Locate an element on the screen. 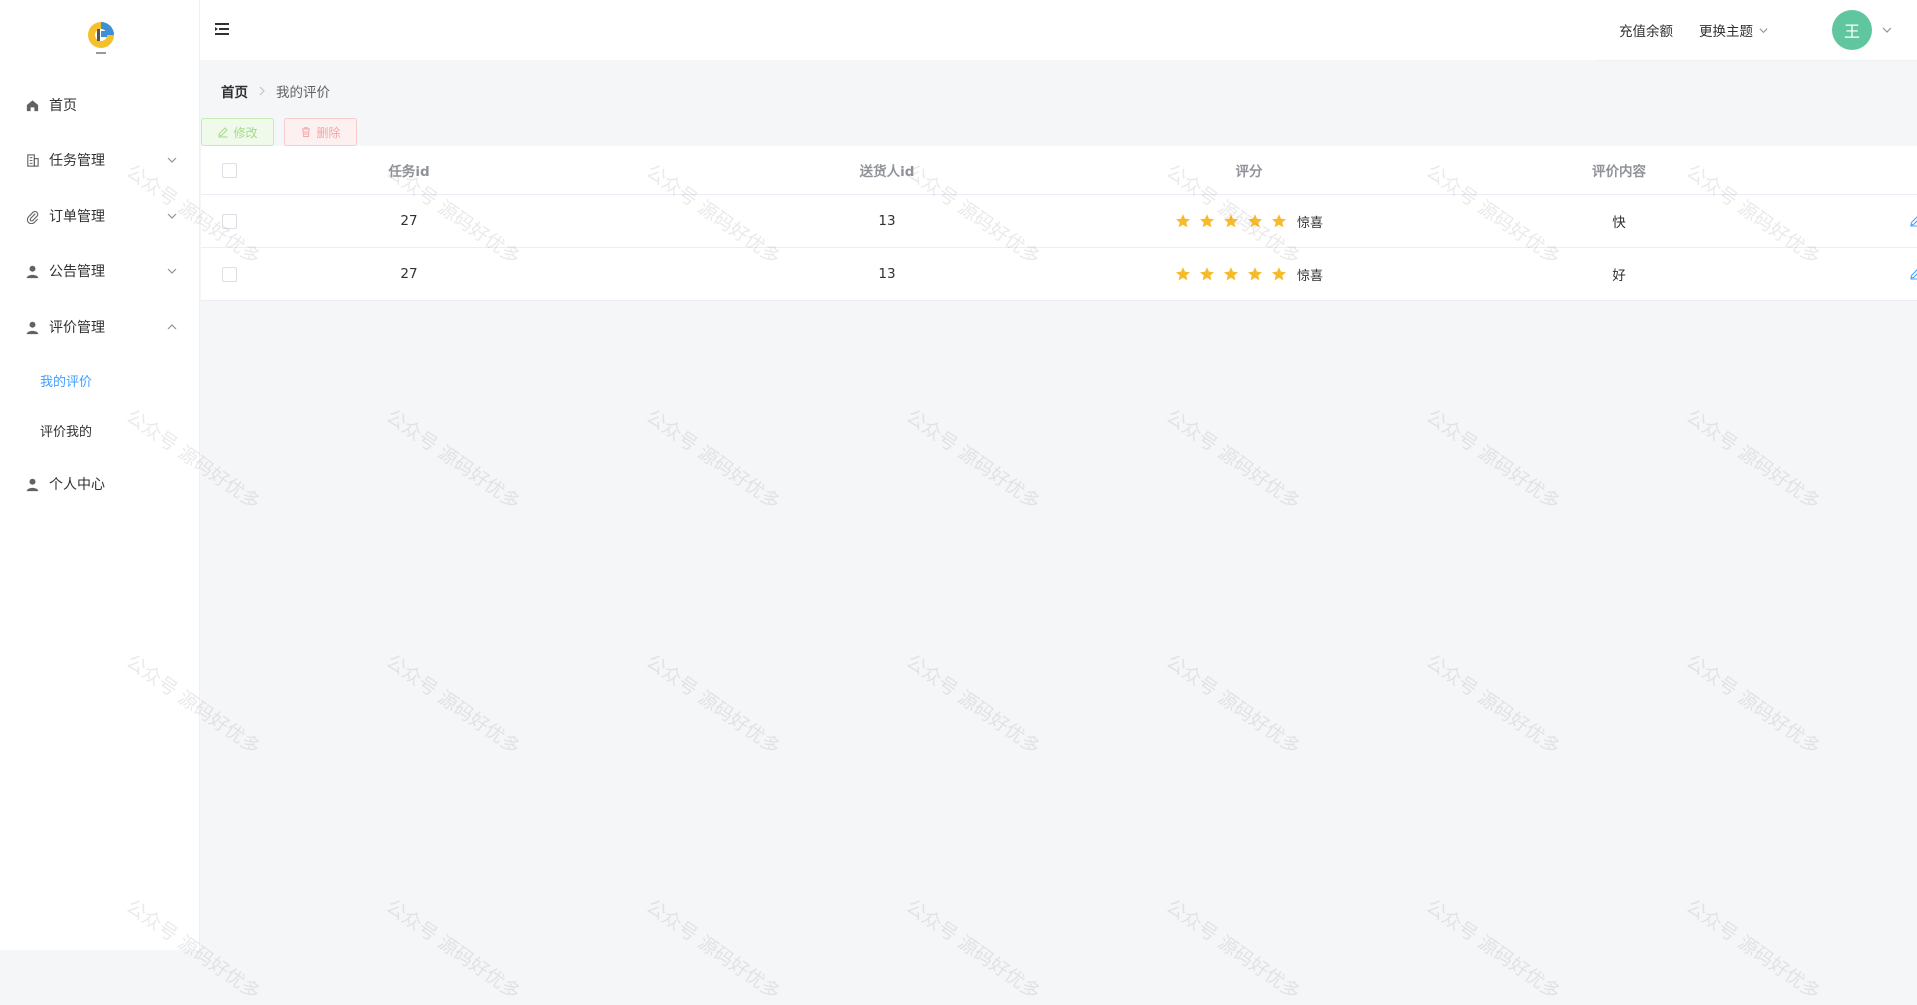  sidebar-item-label: 评价管理 is located at coordinates (77, 328).